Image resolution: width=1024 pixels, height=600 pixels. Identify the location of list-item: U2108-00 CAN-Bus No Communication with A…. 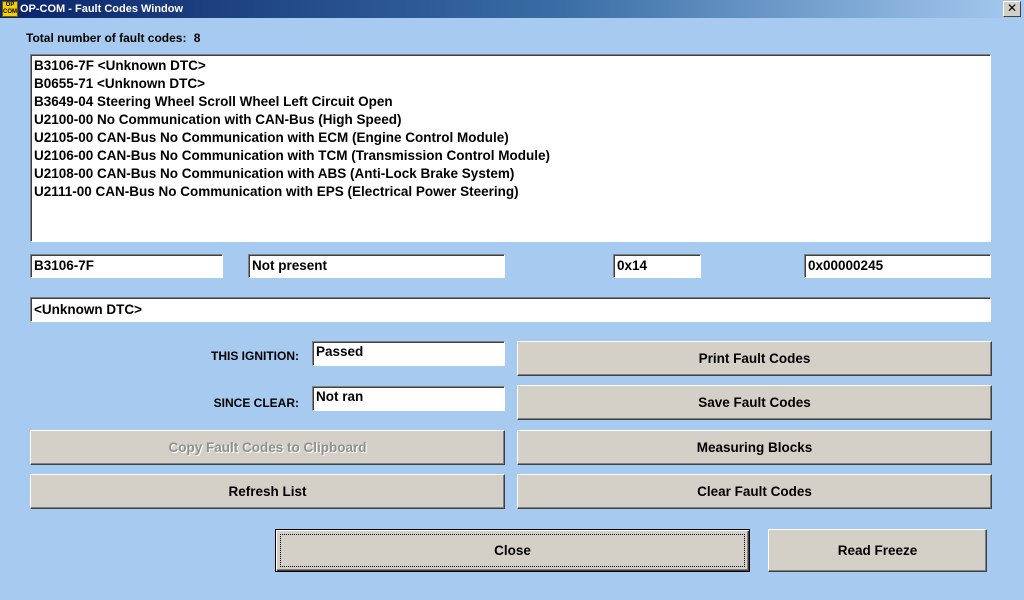
(510, 174).